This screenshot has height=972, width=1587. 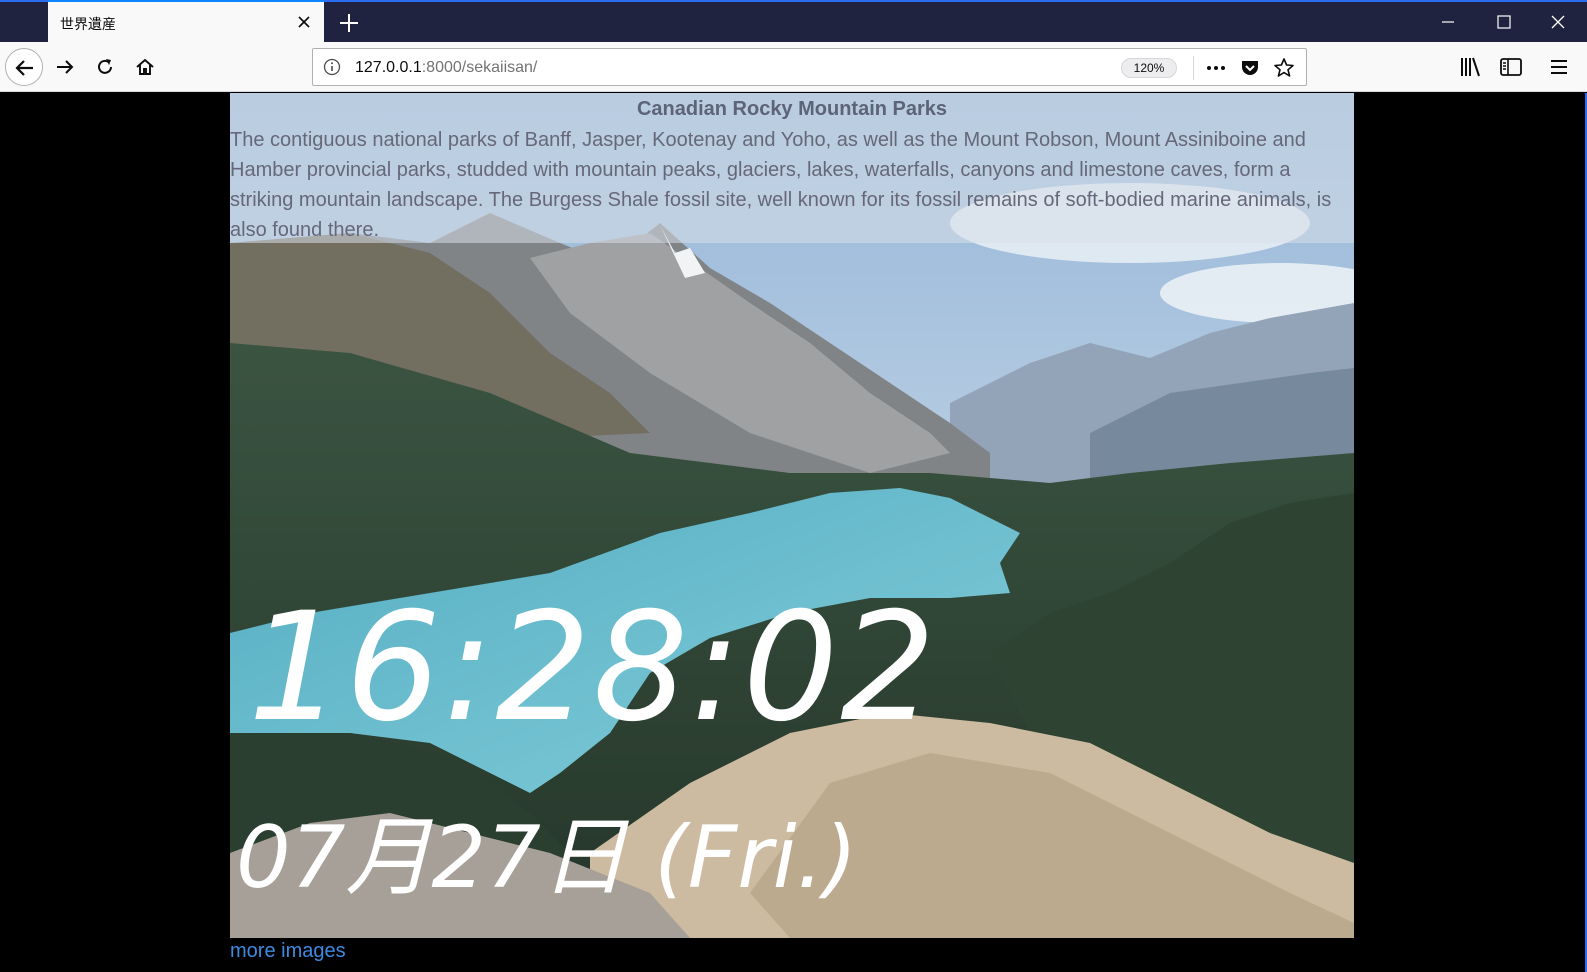 What do you see at coordinates (145, 67) in the screenshot?
I see `home-icon` at bounding box center [145, 67].